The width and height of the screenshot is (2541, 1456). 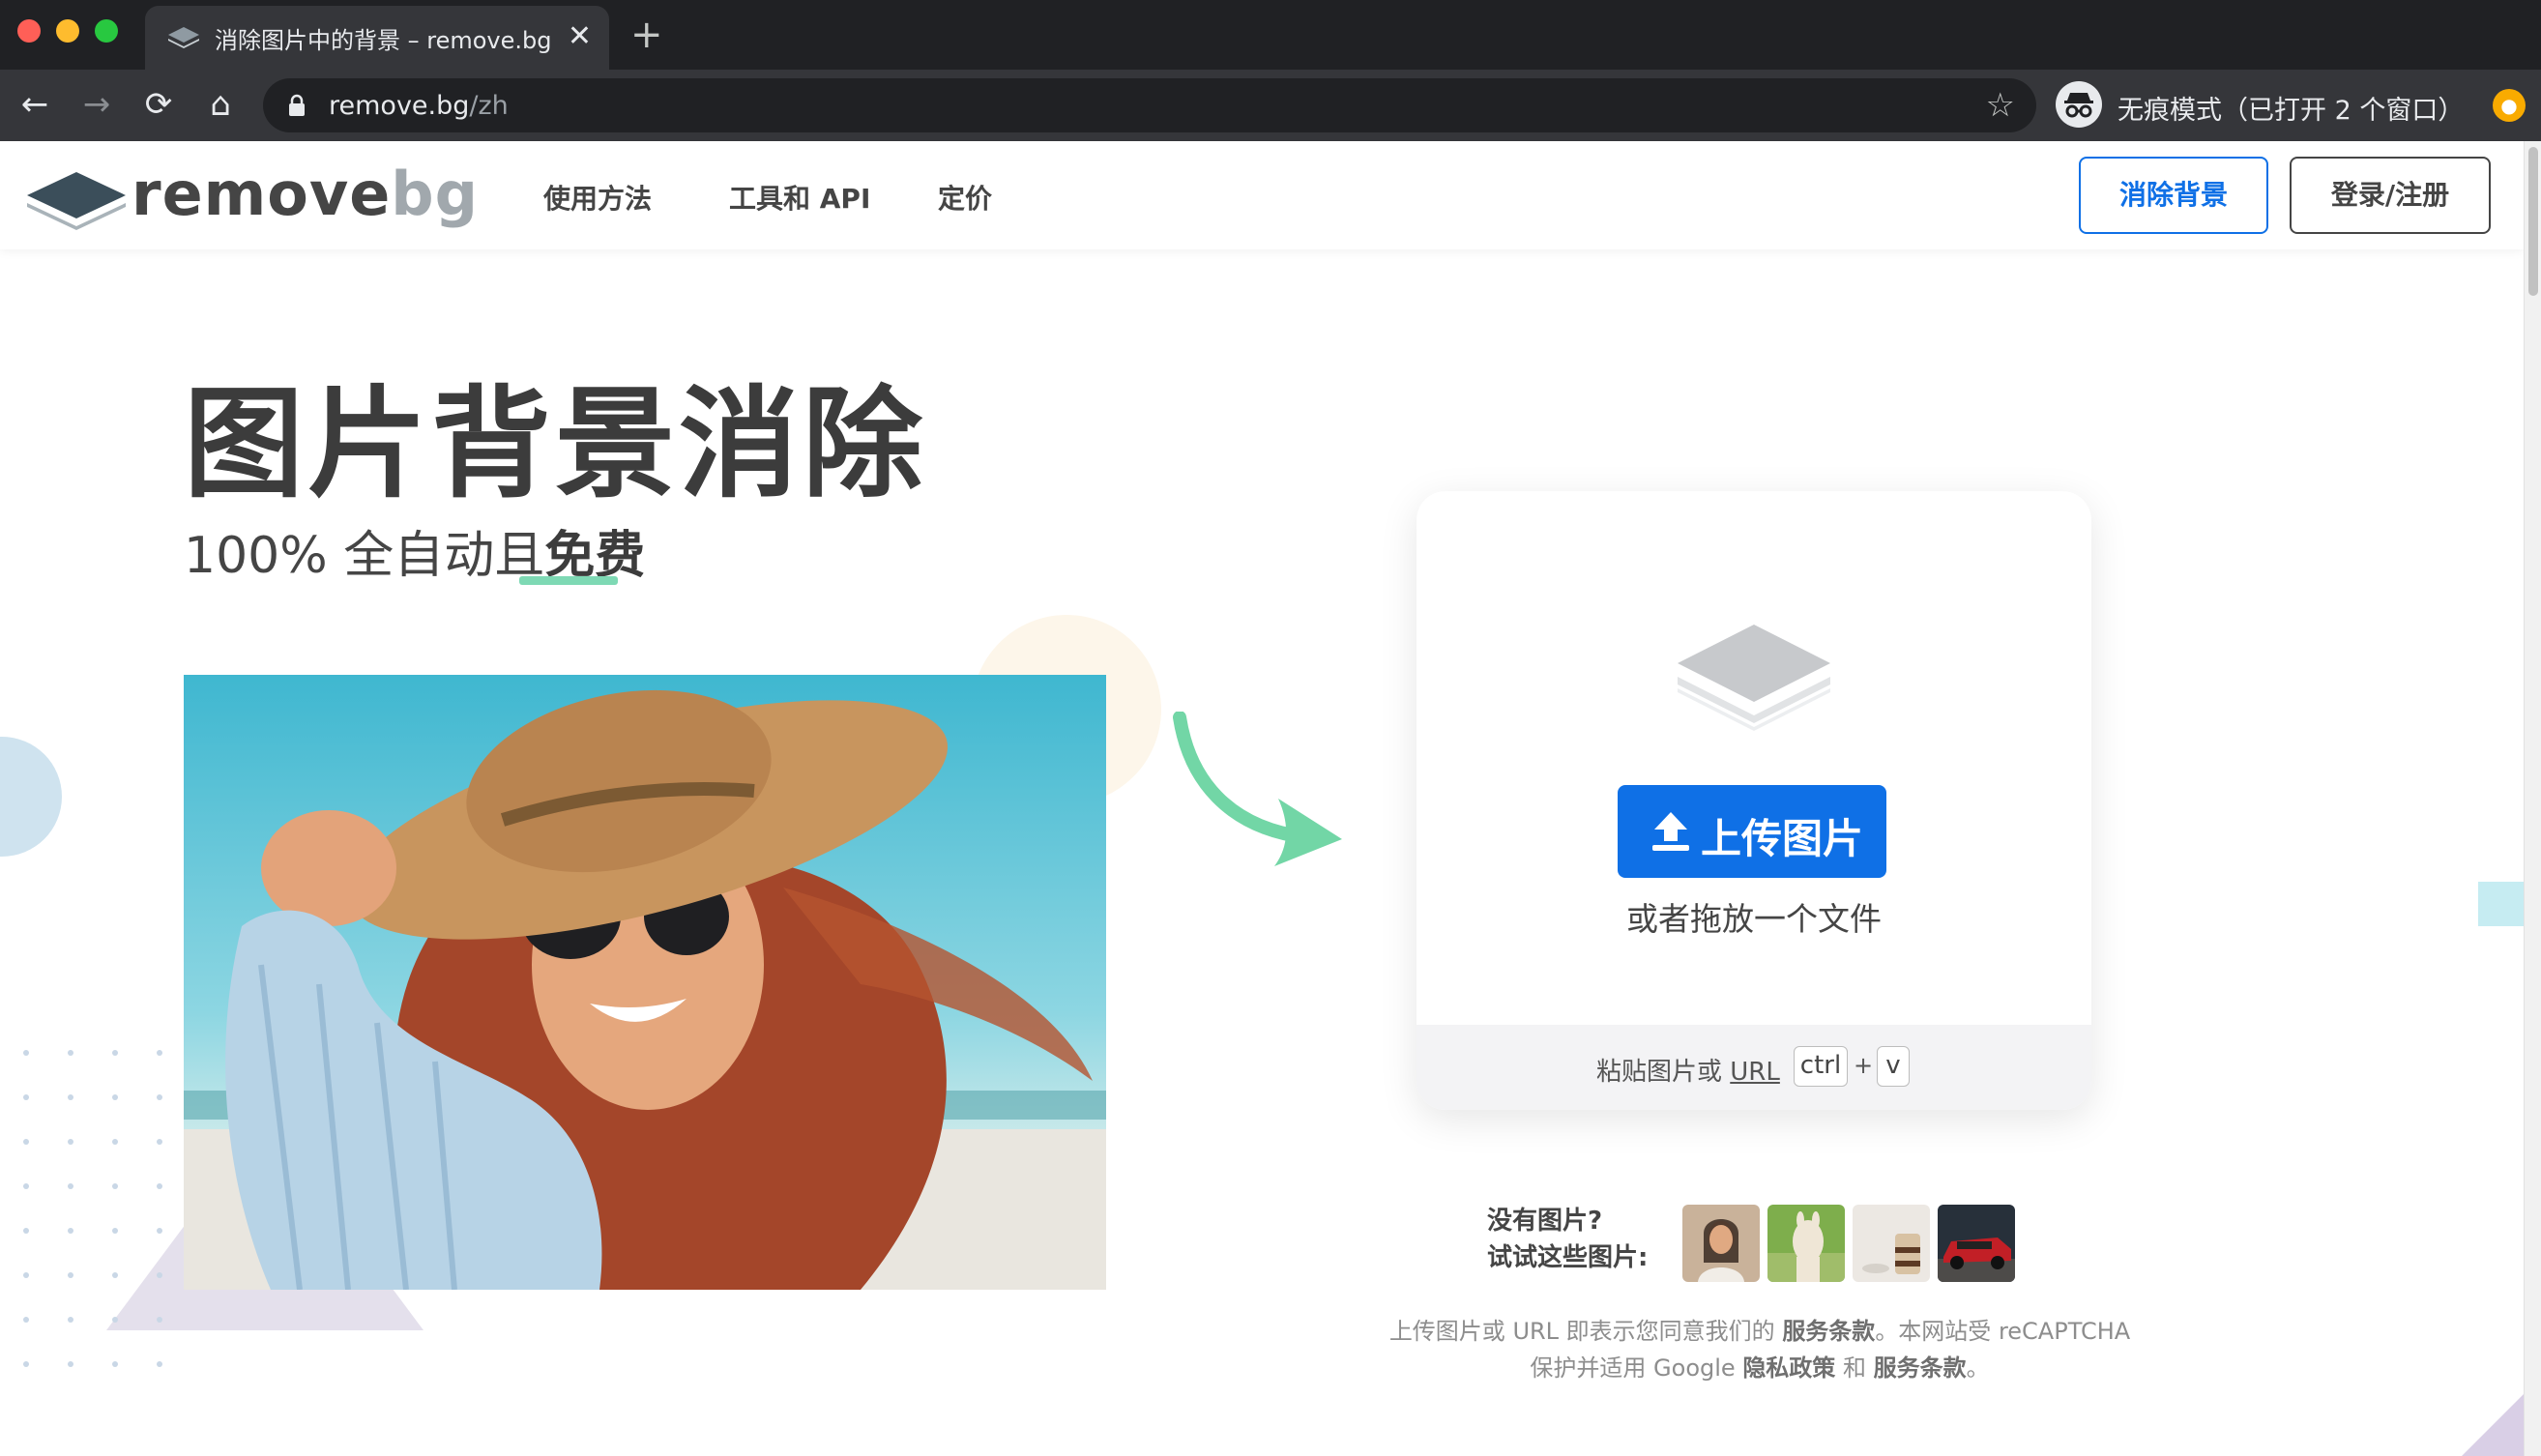 I want to click on window-zoom-button, so click(x=106, y=31).